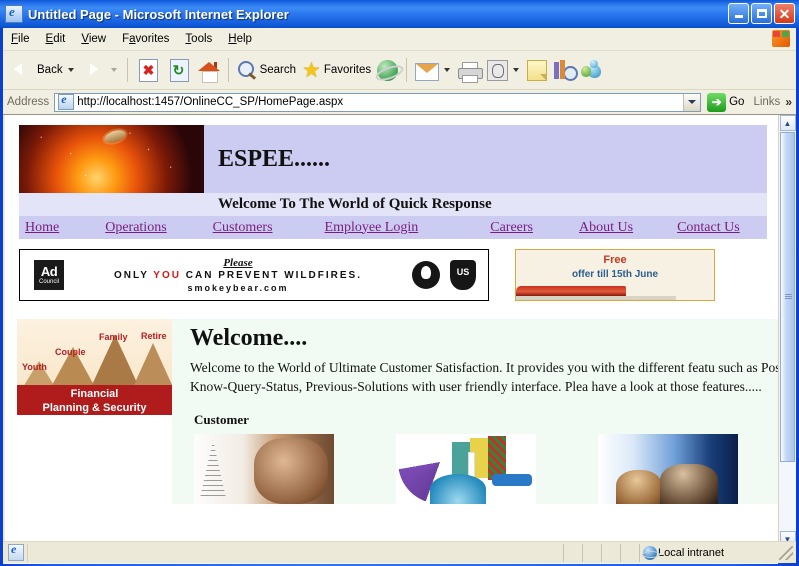  Describe the element at coordinates (606, 228) in the screenshot. I see `nav-link-about-us: About Us` at that location.